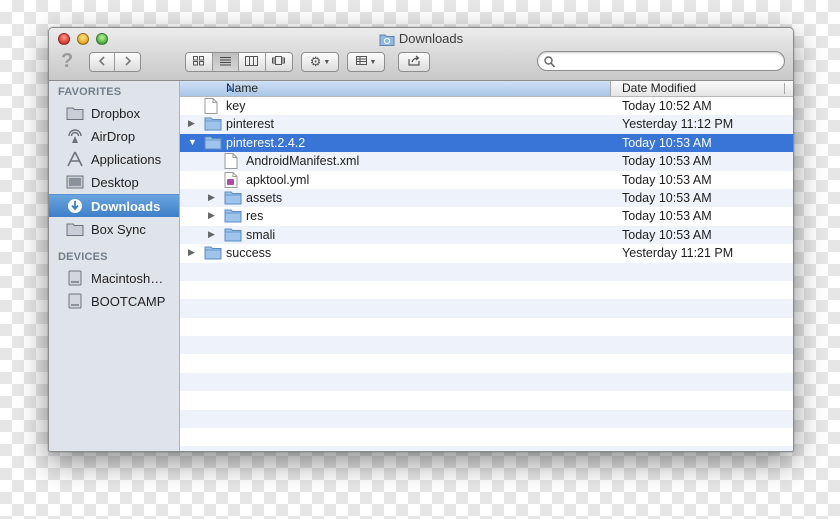  Describe the element at coordinates (67, 61) in the screenshot. I see `help-icon: ?` at that location.